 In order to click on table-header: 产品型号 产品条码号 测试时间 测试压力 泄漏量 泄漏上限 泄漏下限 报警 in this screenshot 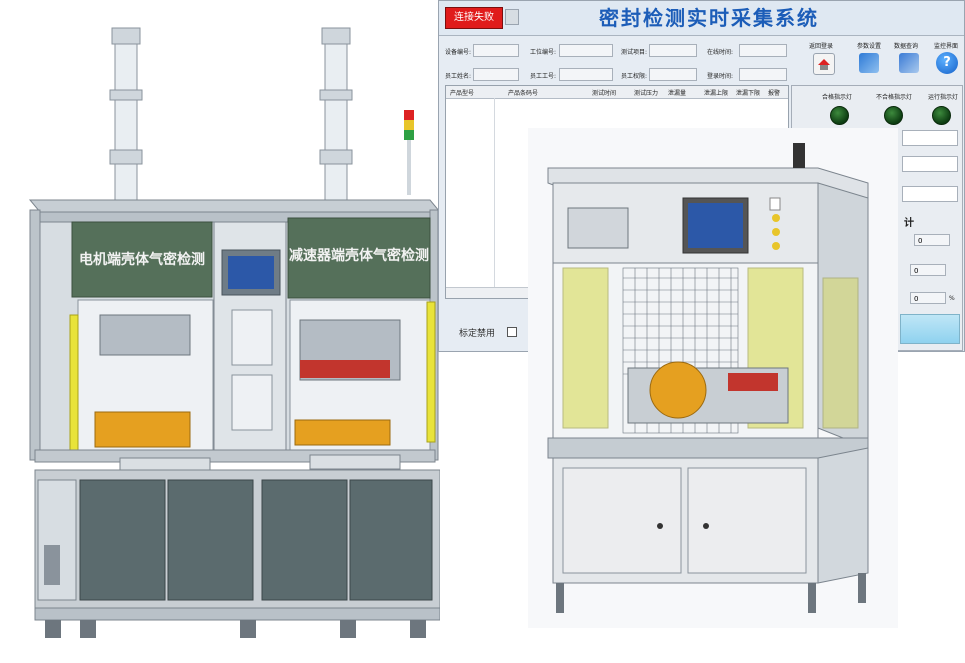, I will do `click(617, 92)`.